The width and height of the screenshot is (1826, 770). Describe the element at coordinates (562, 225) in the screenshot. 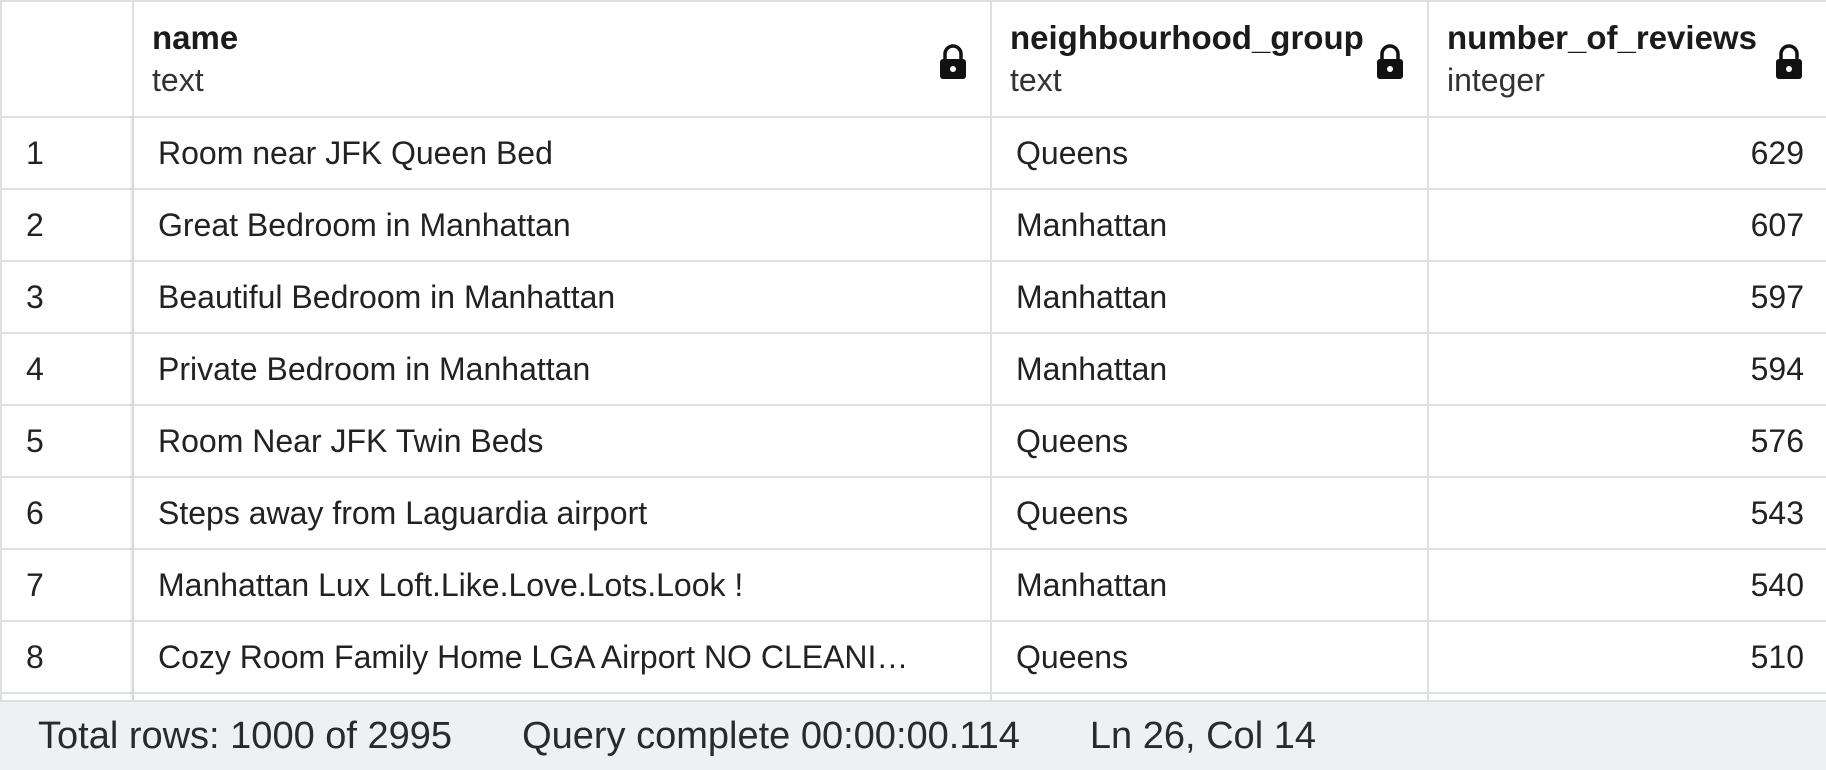

I see `cell-name: Great Bedroom in Manhattan` at that location.